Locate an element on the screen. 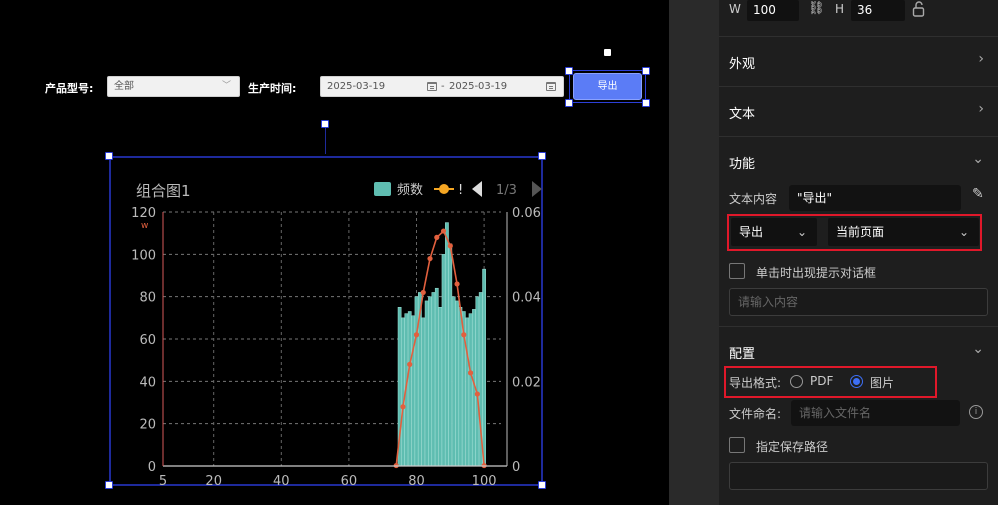 This screenshot has width=998, height=505. format-radio-pdf is located at coordinates (796, 381).